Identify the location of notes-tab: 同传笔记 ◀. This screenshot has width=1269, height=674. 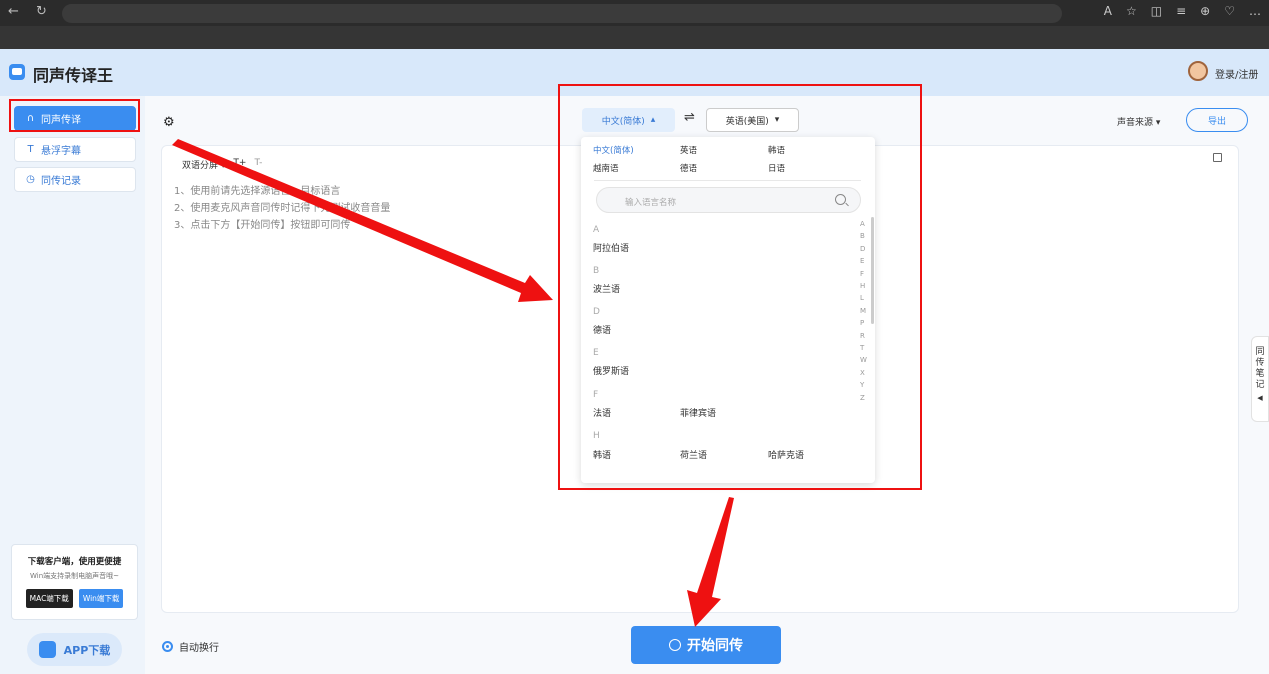
(1260, 379).